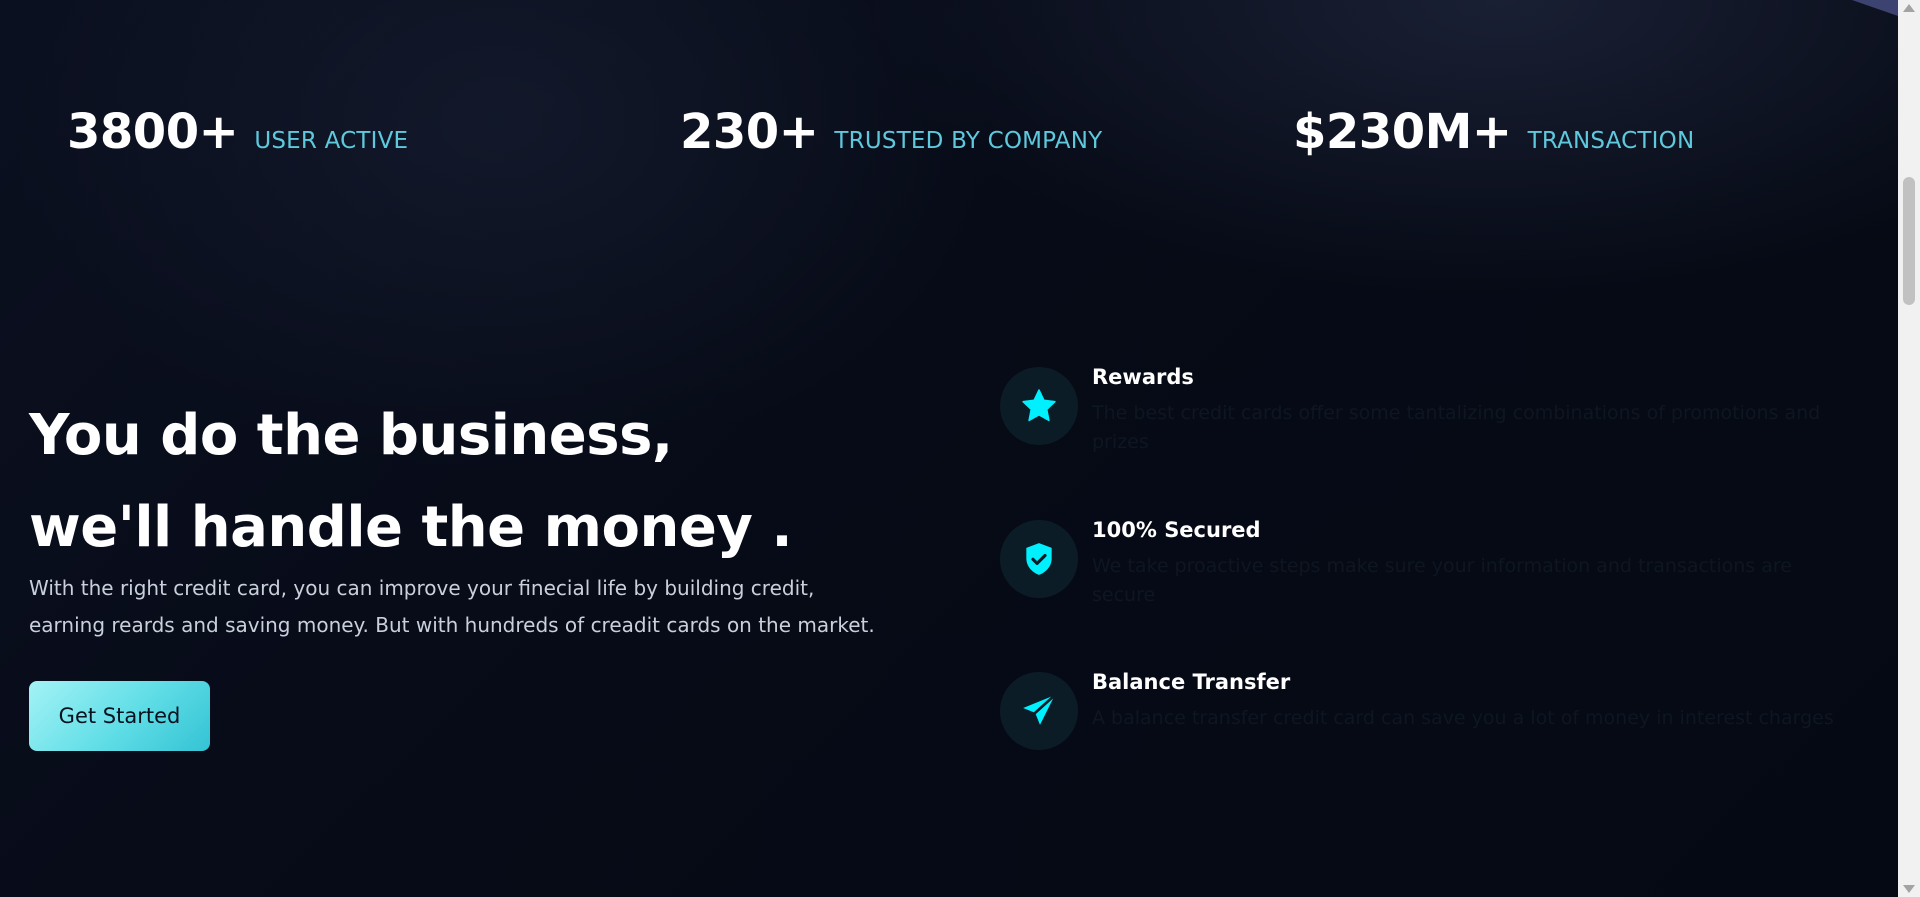 The image size is (1920, 897). What do you see at coordinates (1039, 711) in the screenshot?
I see `paper-plane-icon` at bounding box center [1039, 711].